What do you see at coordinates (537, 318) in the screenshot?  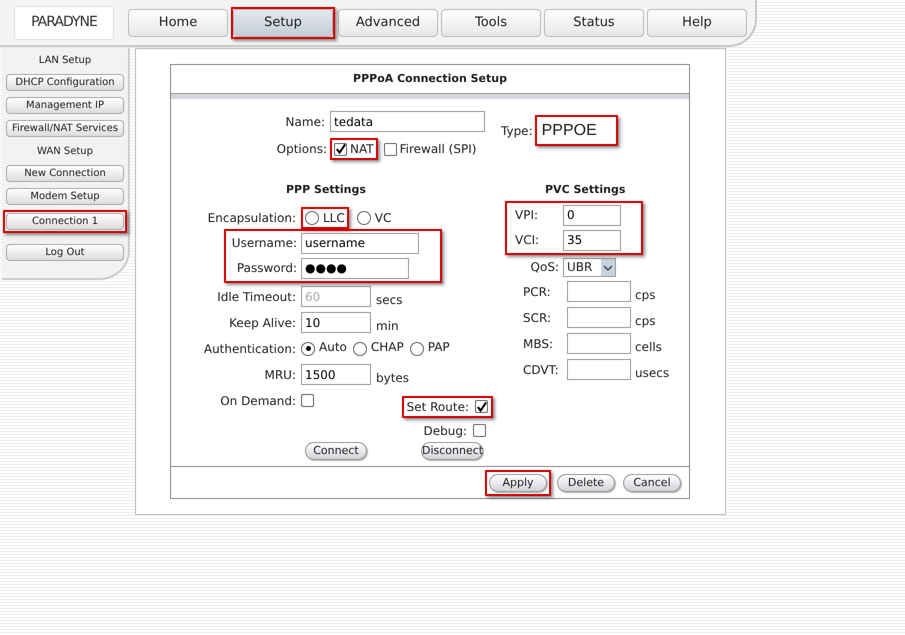 I see `field-label: SCR:` at bounding box center [537, 318].